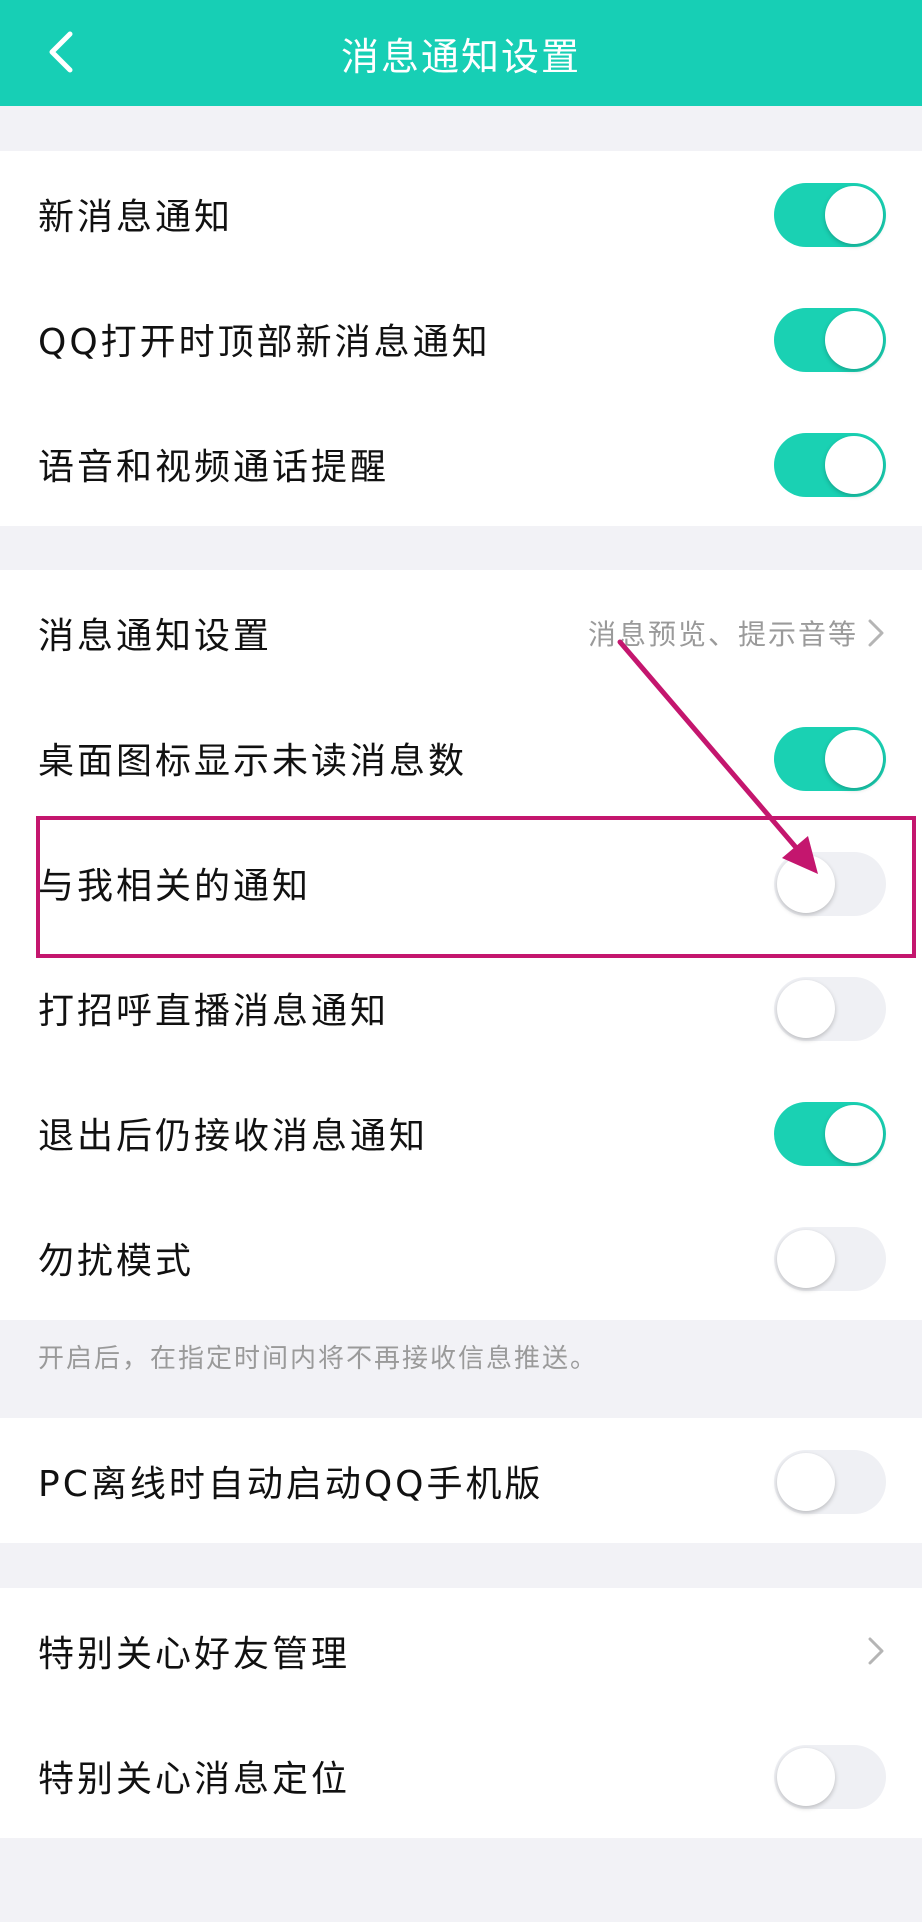 The height and width of the screenshot is (1922, 922). Describe the element at coordinates (461, 1007) in the screenshot. I see `setting-row-greeting-live: 打招呼直播消息通知` at that location.